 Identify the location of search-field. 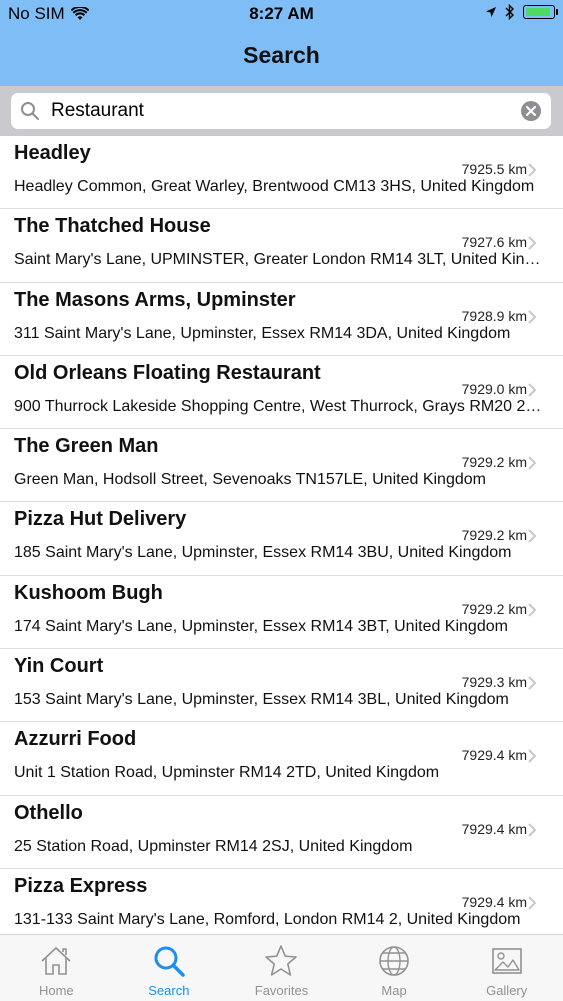
(281, 111).